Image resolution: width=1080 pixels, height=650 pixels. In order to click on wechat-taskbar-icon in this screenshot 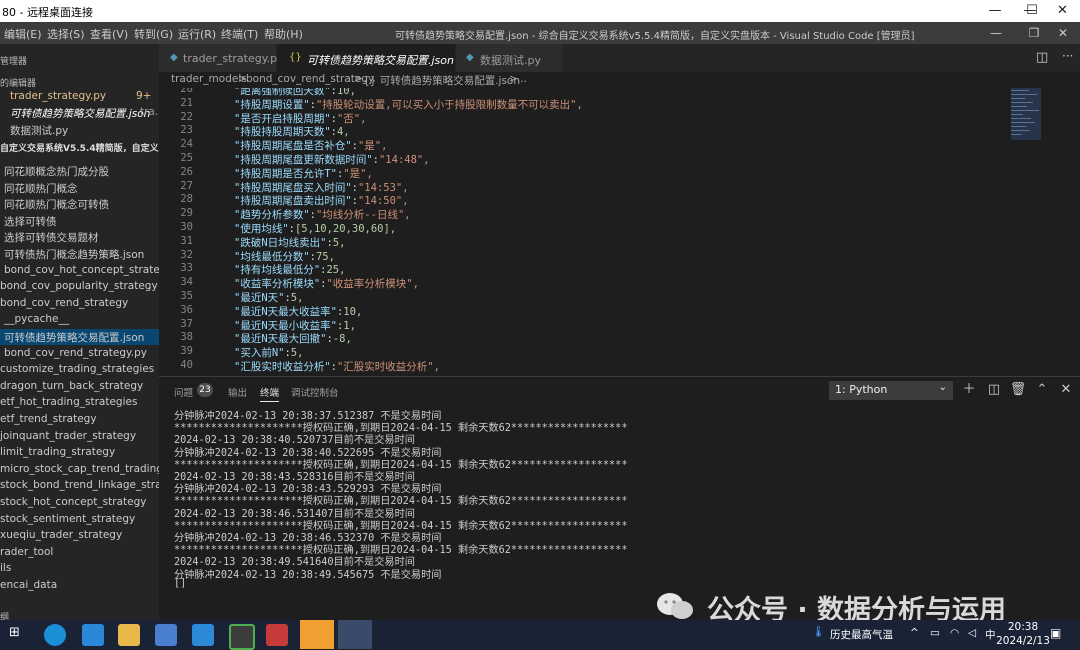, I will do `click(317, 634)`.